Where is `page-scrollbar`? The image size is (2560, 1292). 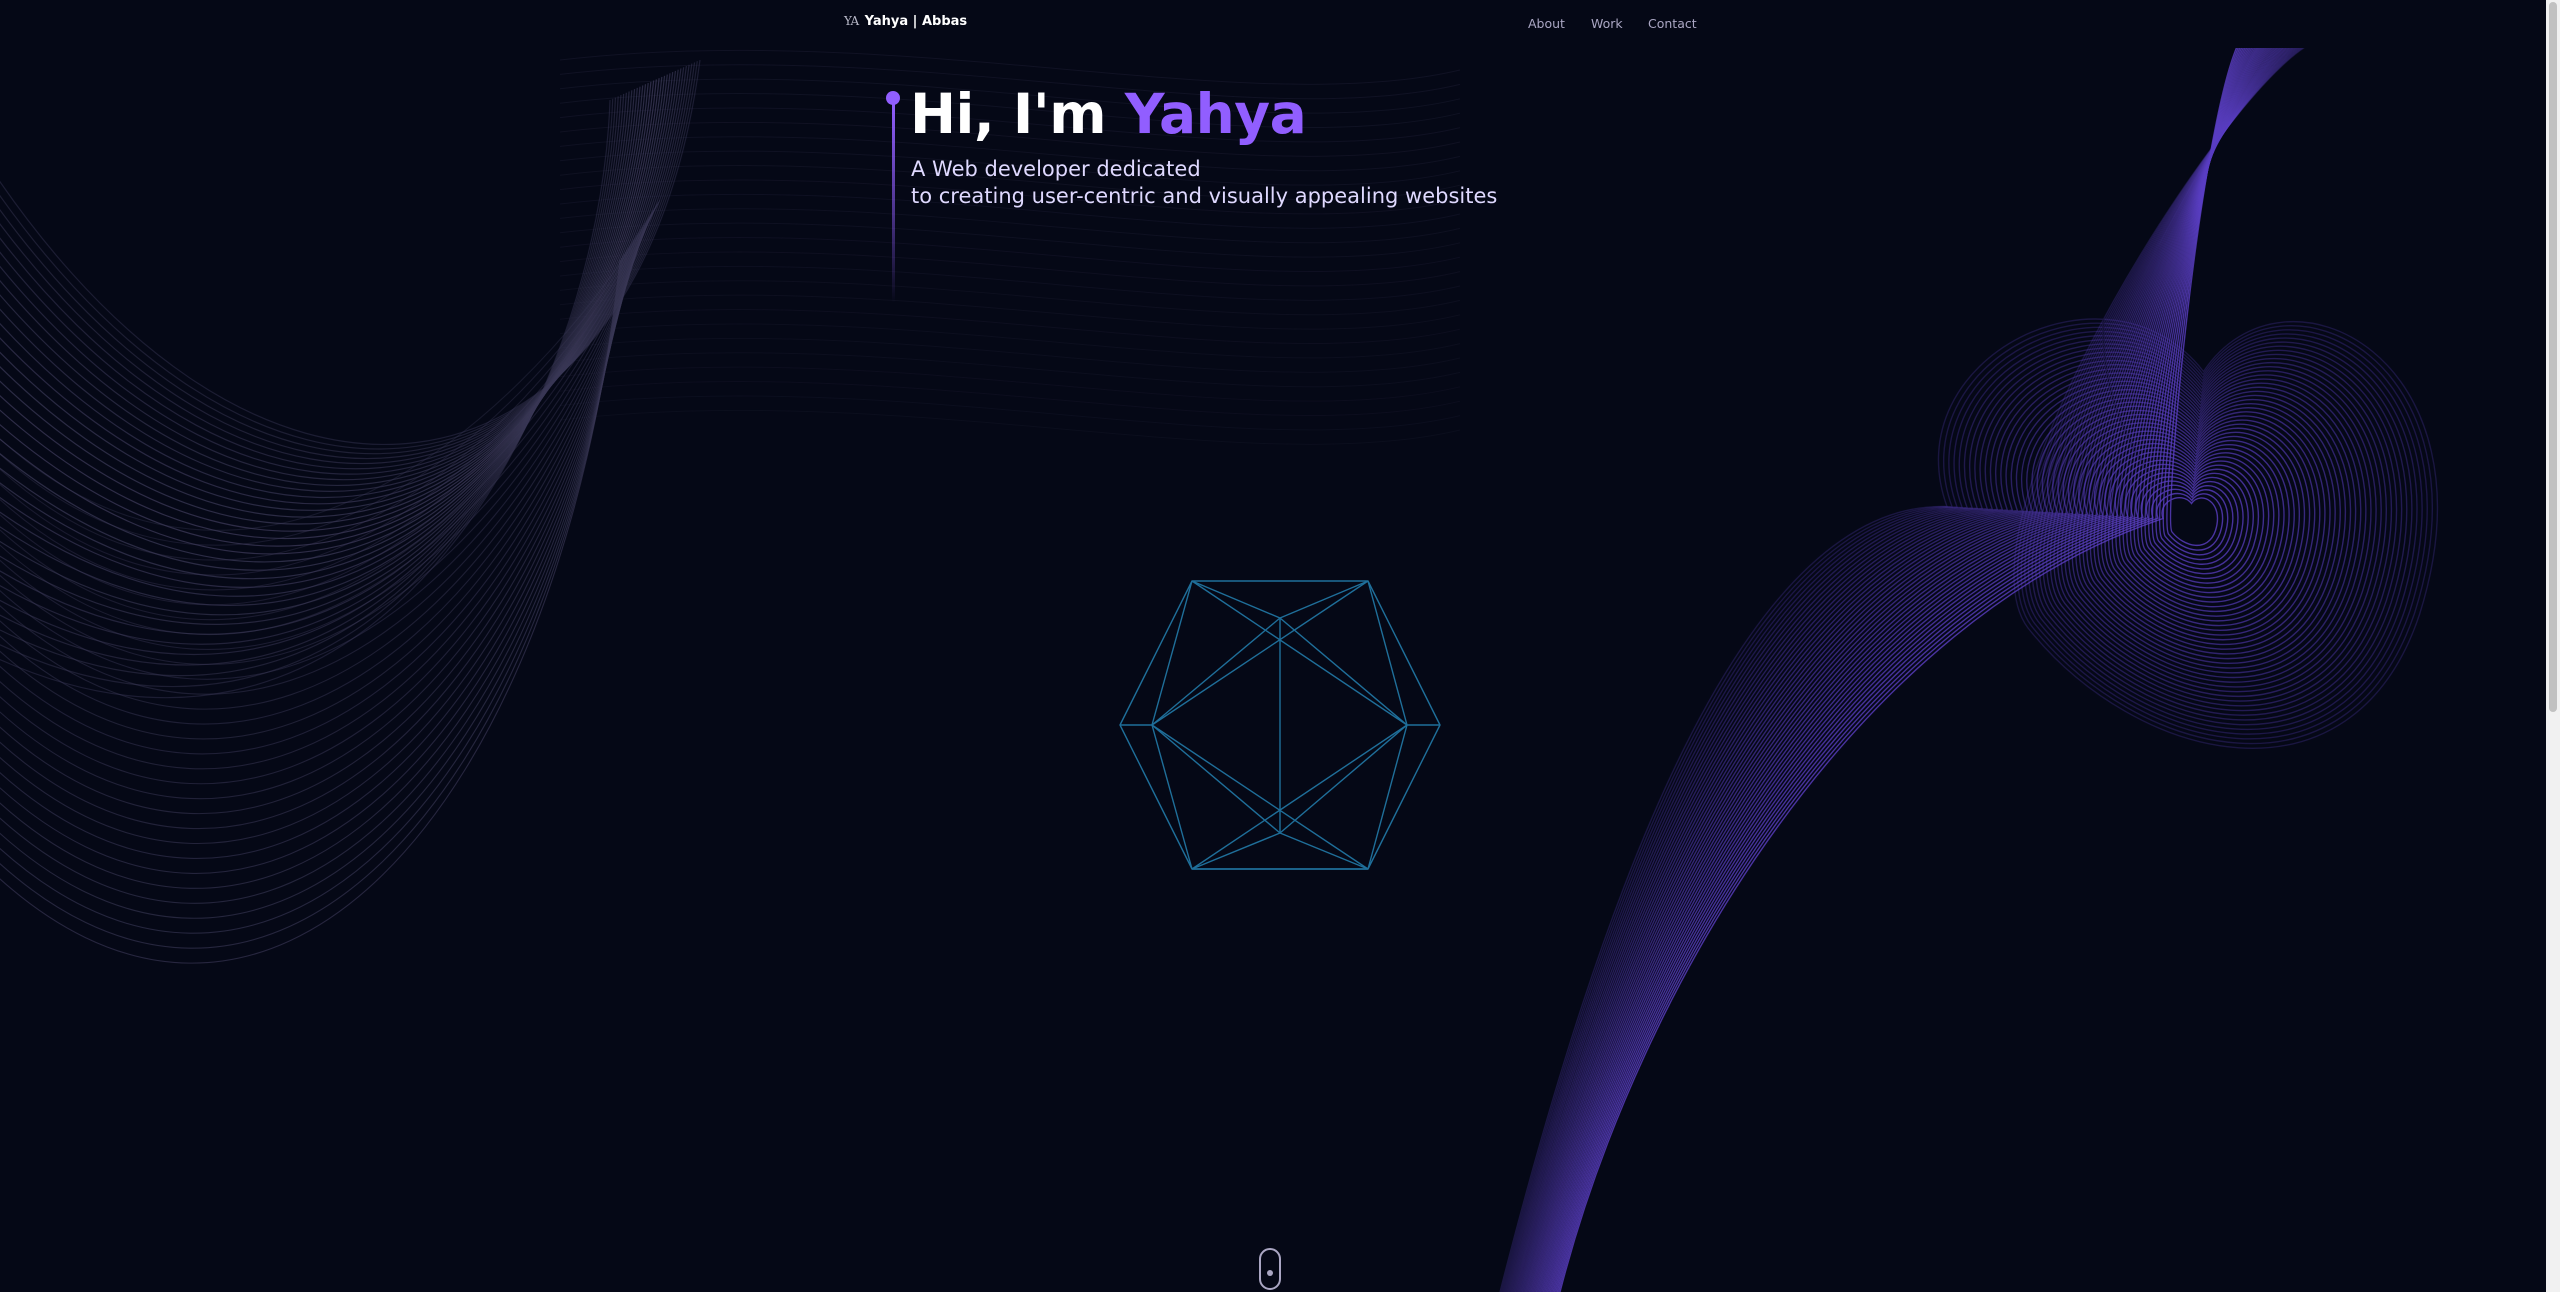
page-scrollbar is located at coordinates (2553, 646).